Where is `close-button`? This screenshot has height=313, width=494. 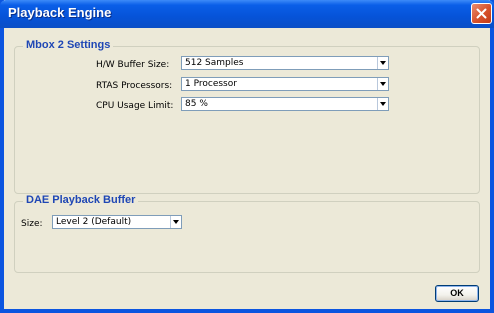 close-button is located at coordinates (481, 13).